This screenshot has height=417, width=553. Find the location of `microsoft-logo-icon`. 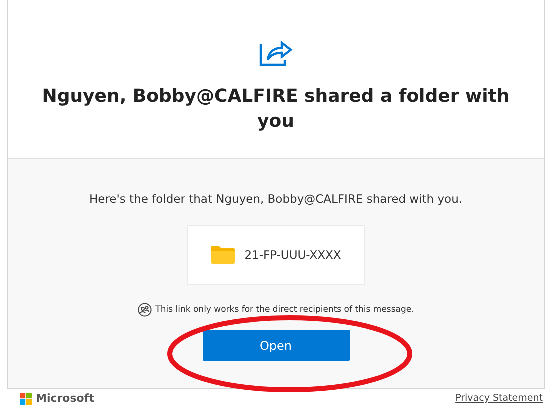

microsoft-logo-icon is located at coordinates (26, 398).